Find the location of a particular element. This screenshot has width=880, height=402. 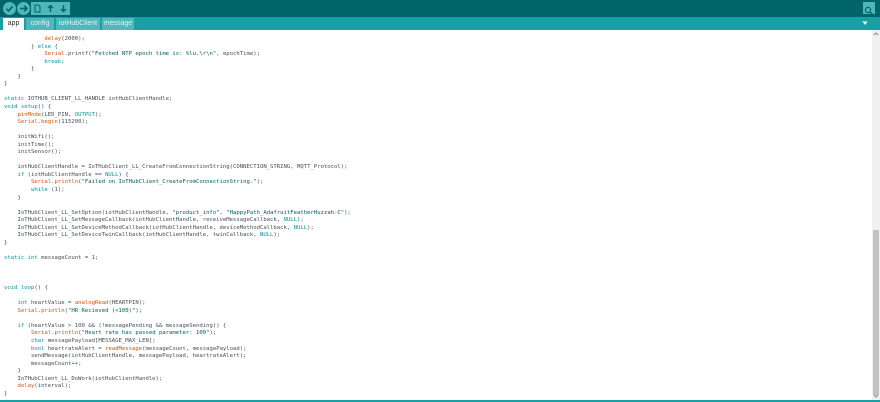

tab-menu-icon is located at coordinates (865, 23).